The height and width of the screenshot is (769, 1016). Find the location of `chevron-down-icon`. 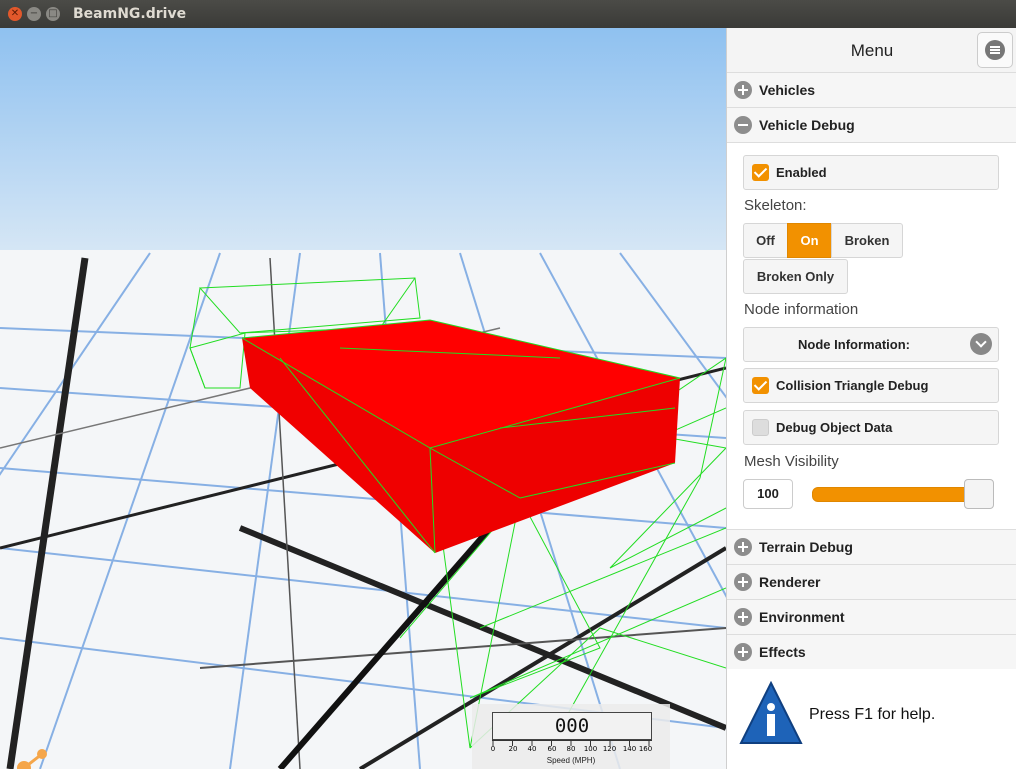

chevron-down-icon is located at coordinates (981, 344).